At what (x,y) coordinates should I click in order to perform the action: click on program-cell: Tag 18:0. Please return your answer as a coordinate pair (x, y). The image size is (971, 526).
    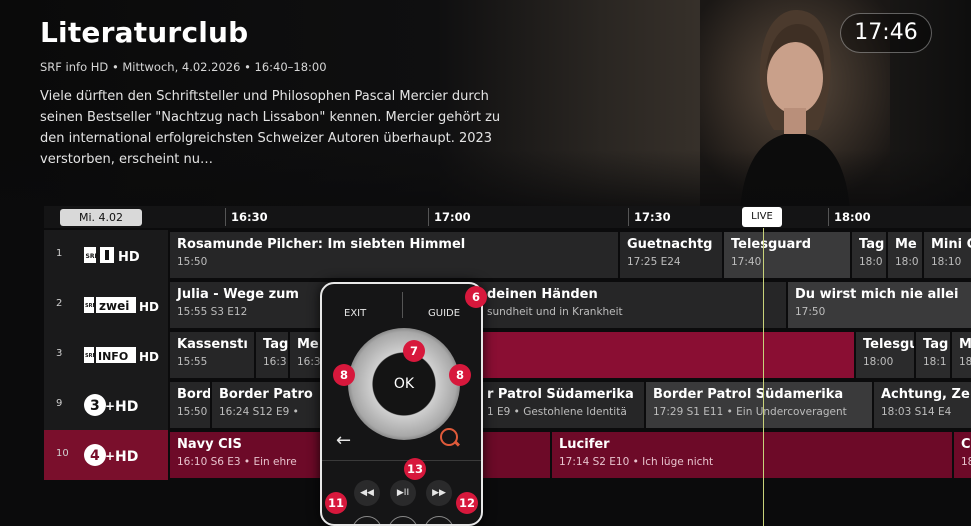
    Looking at the image, I should click on (869, 255).